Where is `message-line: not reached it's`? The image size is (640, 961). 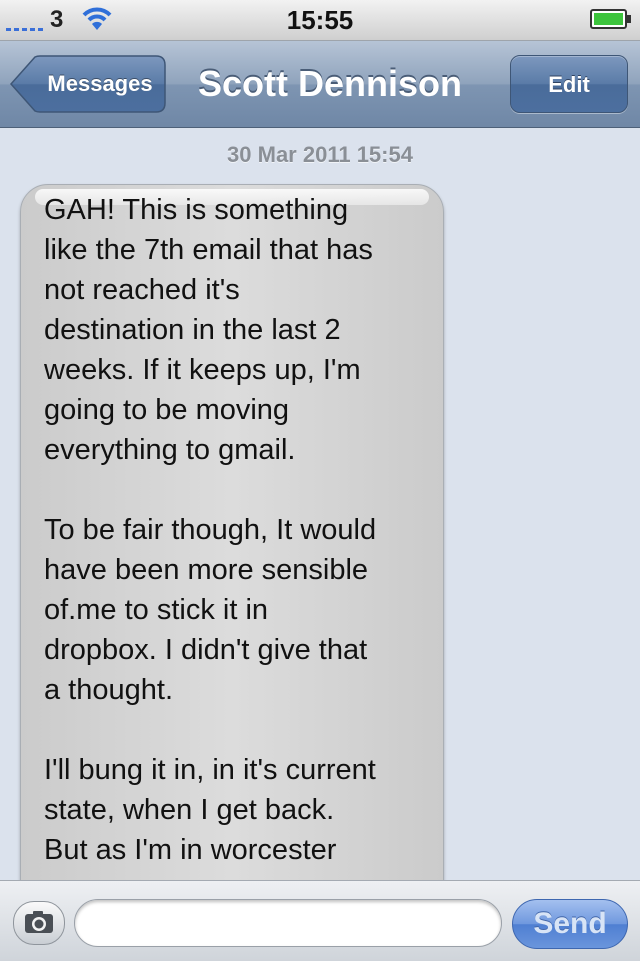 message-line: not reached it's is located at coordinates (142, 290).